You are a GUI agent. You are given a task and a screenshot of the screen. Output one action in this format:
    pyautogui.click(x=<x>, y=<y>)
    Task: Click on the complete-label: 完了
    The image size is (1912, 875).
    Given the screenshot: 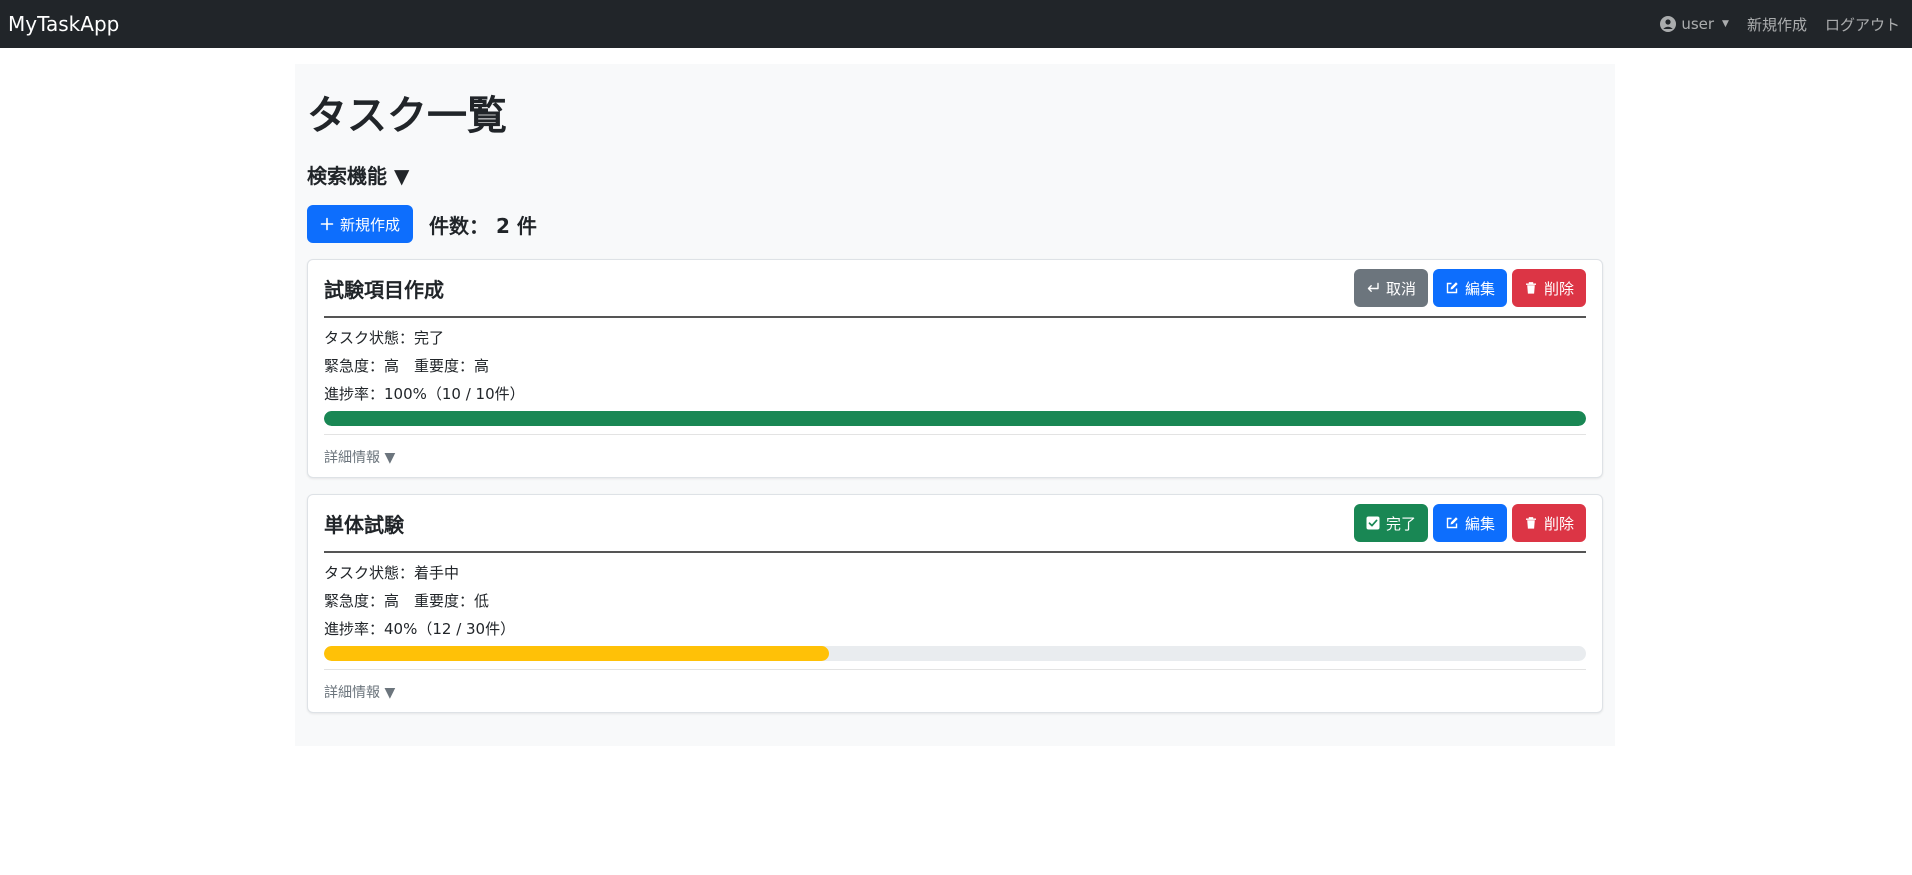 What is the action you would take?
    pyautogui.click(x=1400, y=523)
    